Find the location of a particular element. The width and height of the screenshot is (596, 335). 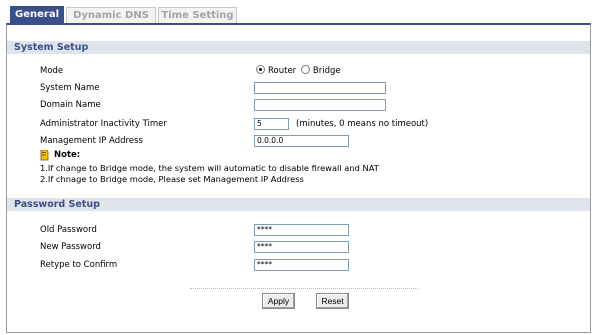

section-header-password-setup: Password Setup is located at coordinates (298, 204).